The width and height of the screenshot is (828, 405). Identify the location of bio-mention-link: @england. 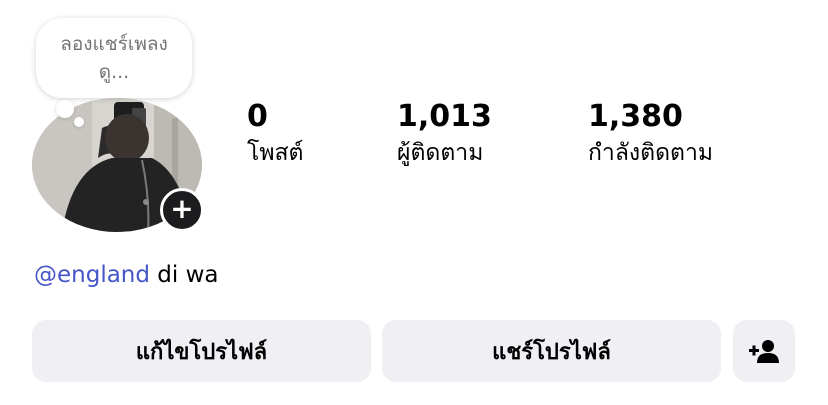
(92, 275).